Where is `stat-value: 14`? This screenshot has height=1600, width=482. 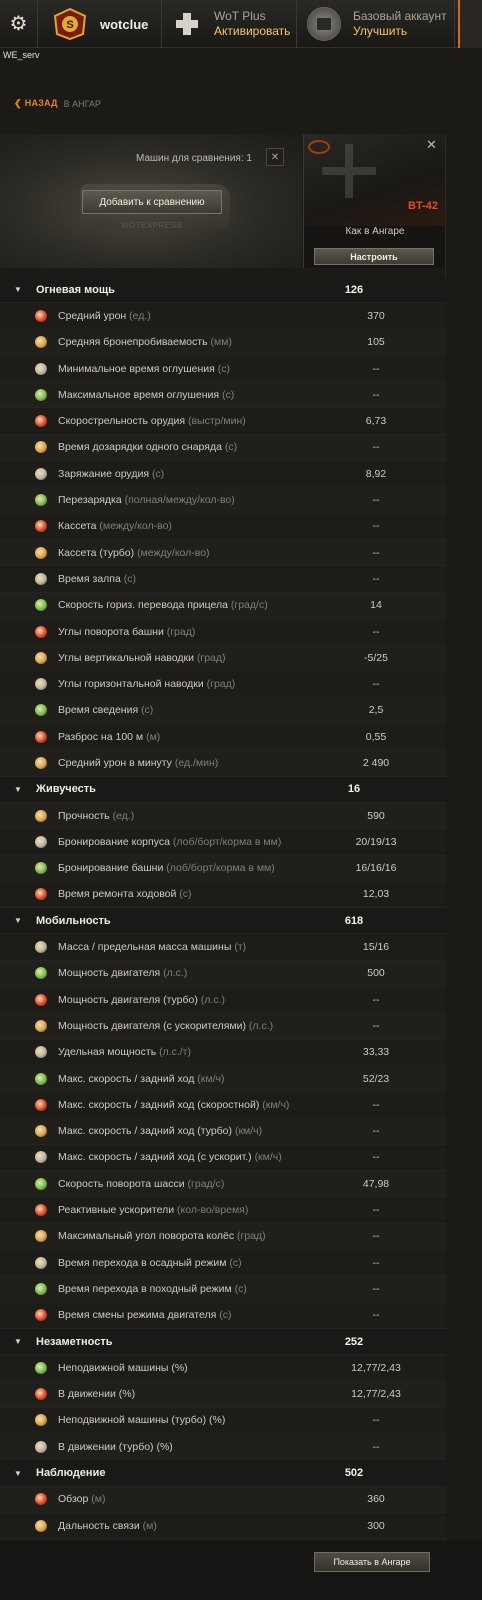 stat-value: 14 is located at coordinates (376, 605).